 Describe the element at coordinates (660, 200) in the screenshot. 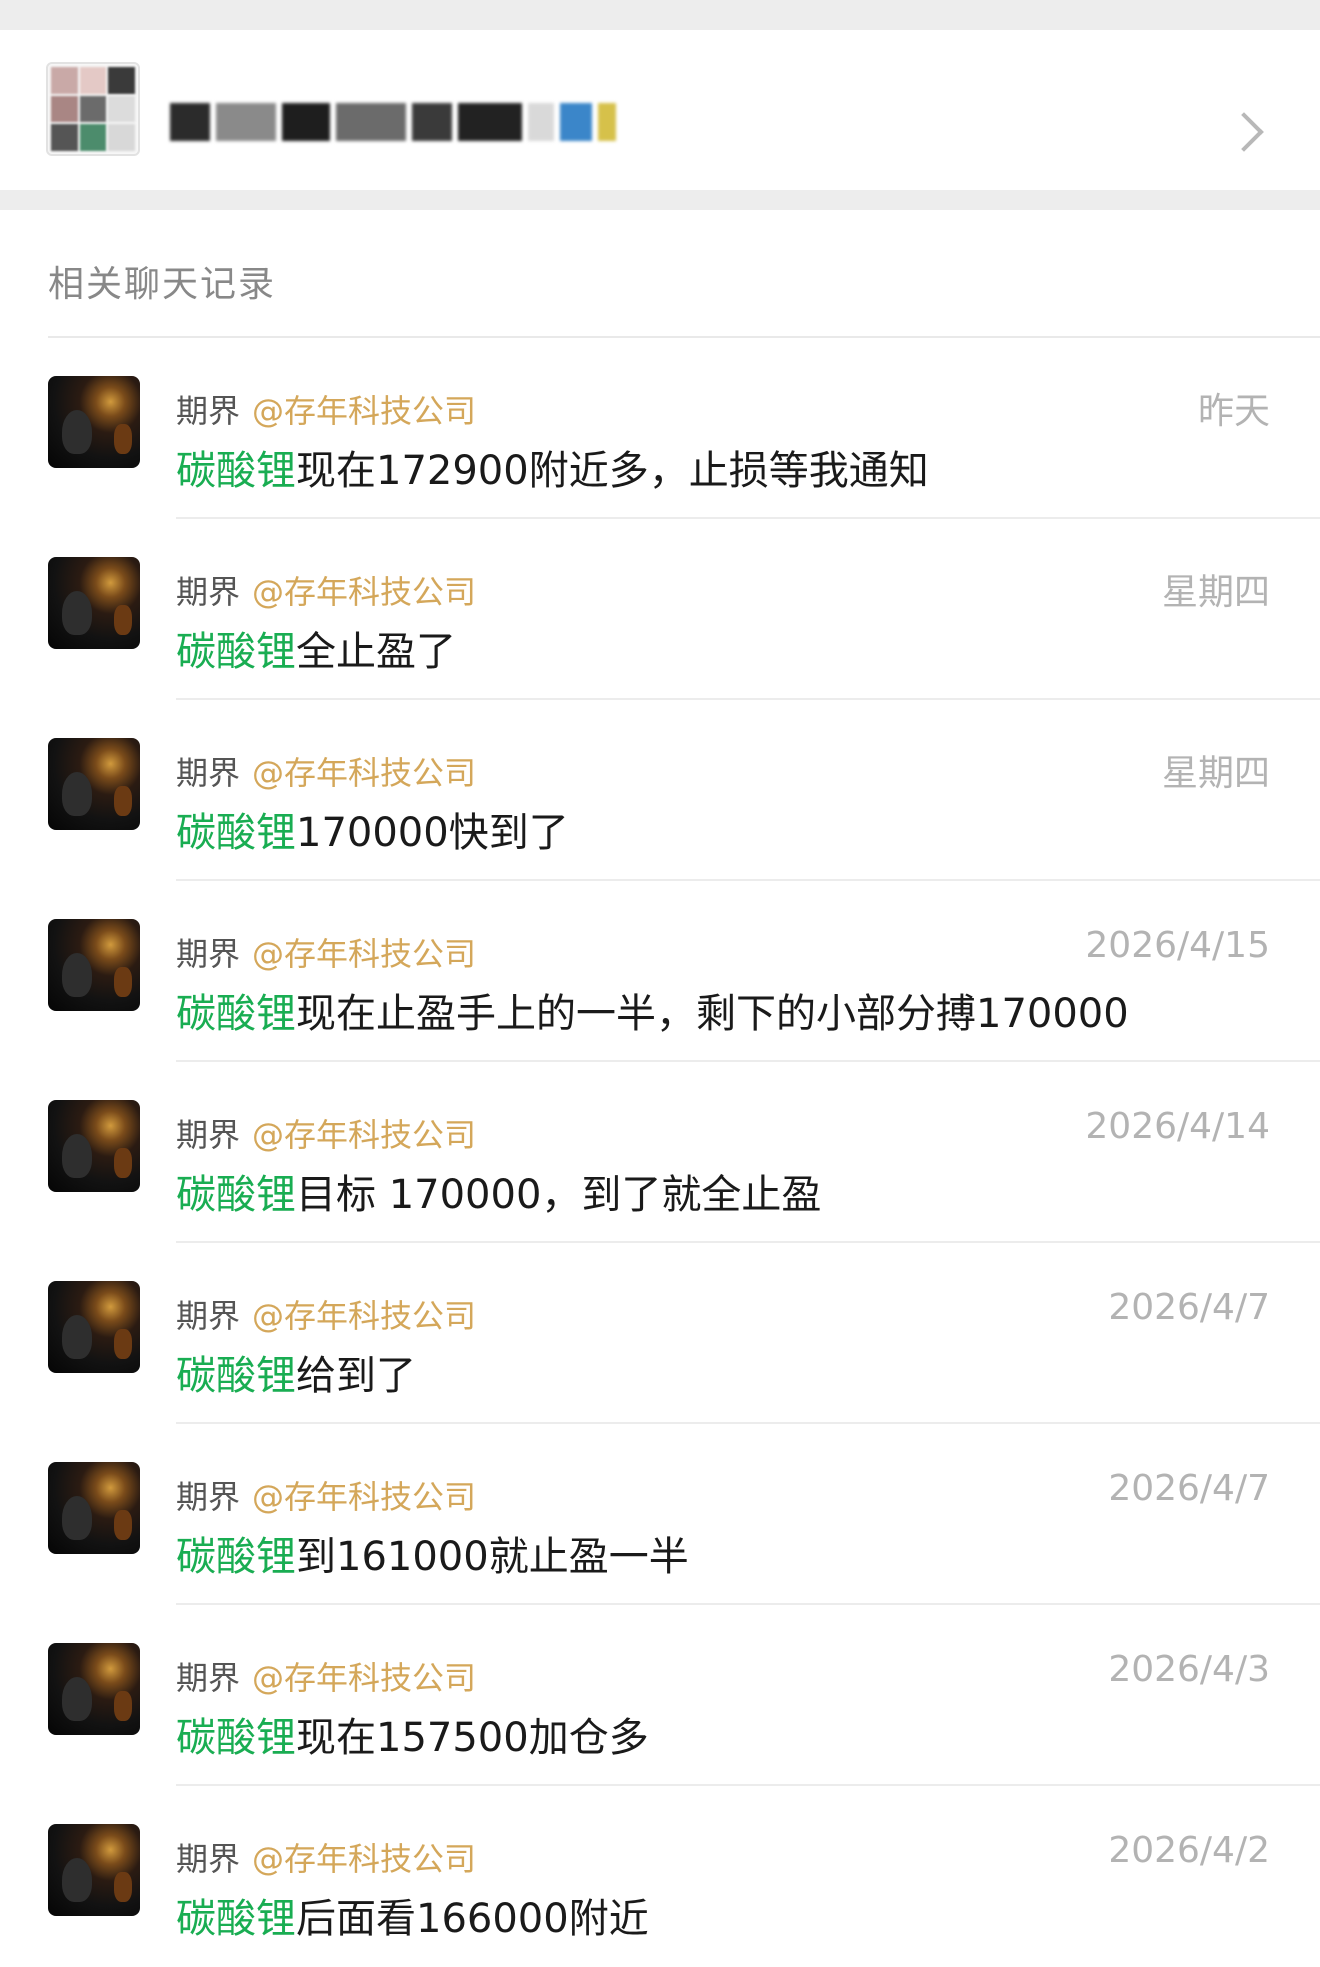

I see `section-gap` at that location.